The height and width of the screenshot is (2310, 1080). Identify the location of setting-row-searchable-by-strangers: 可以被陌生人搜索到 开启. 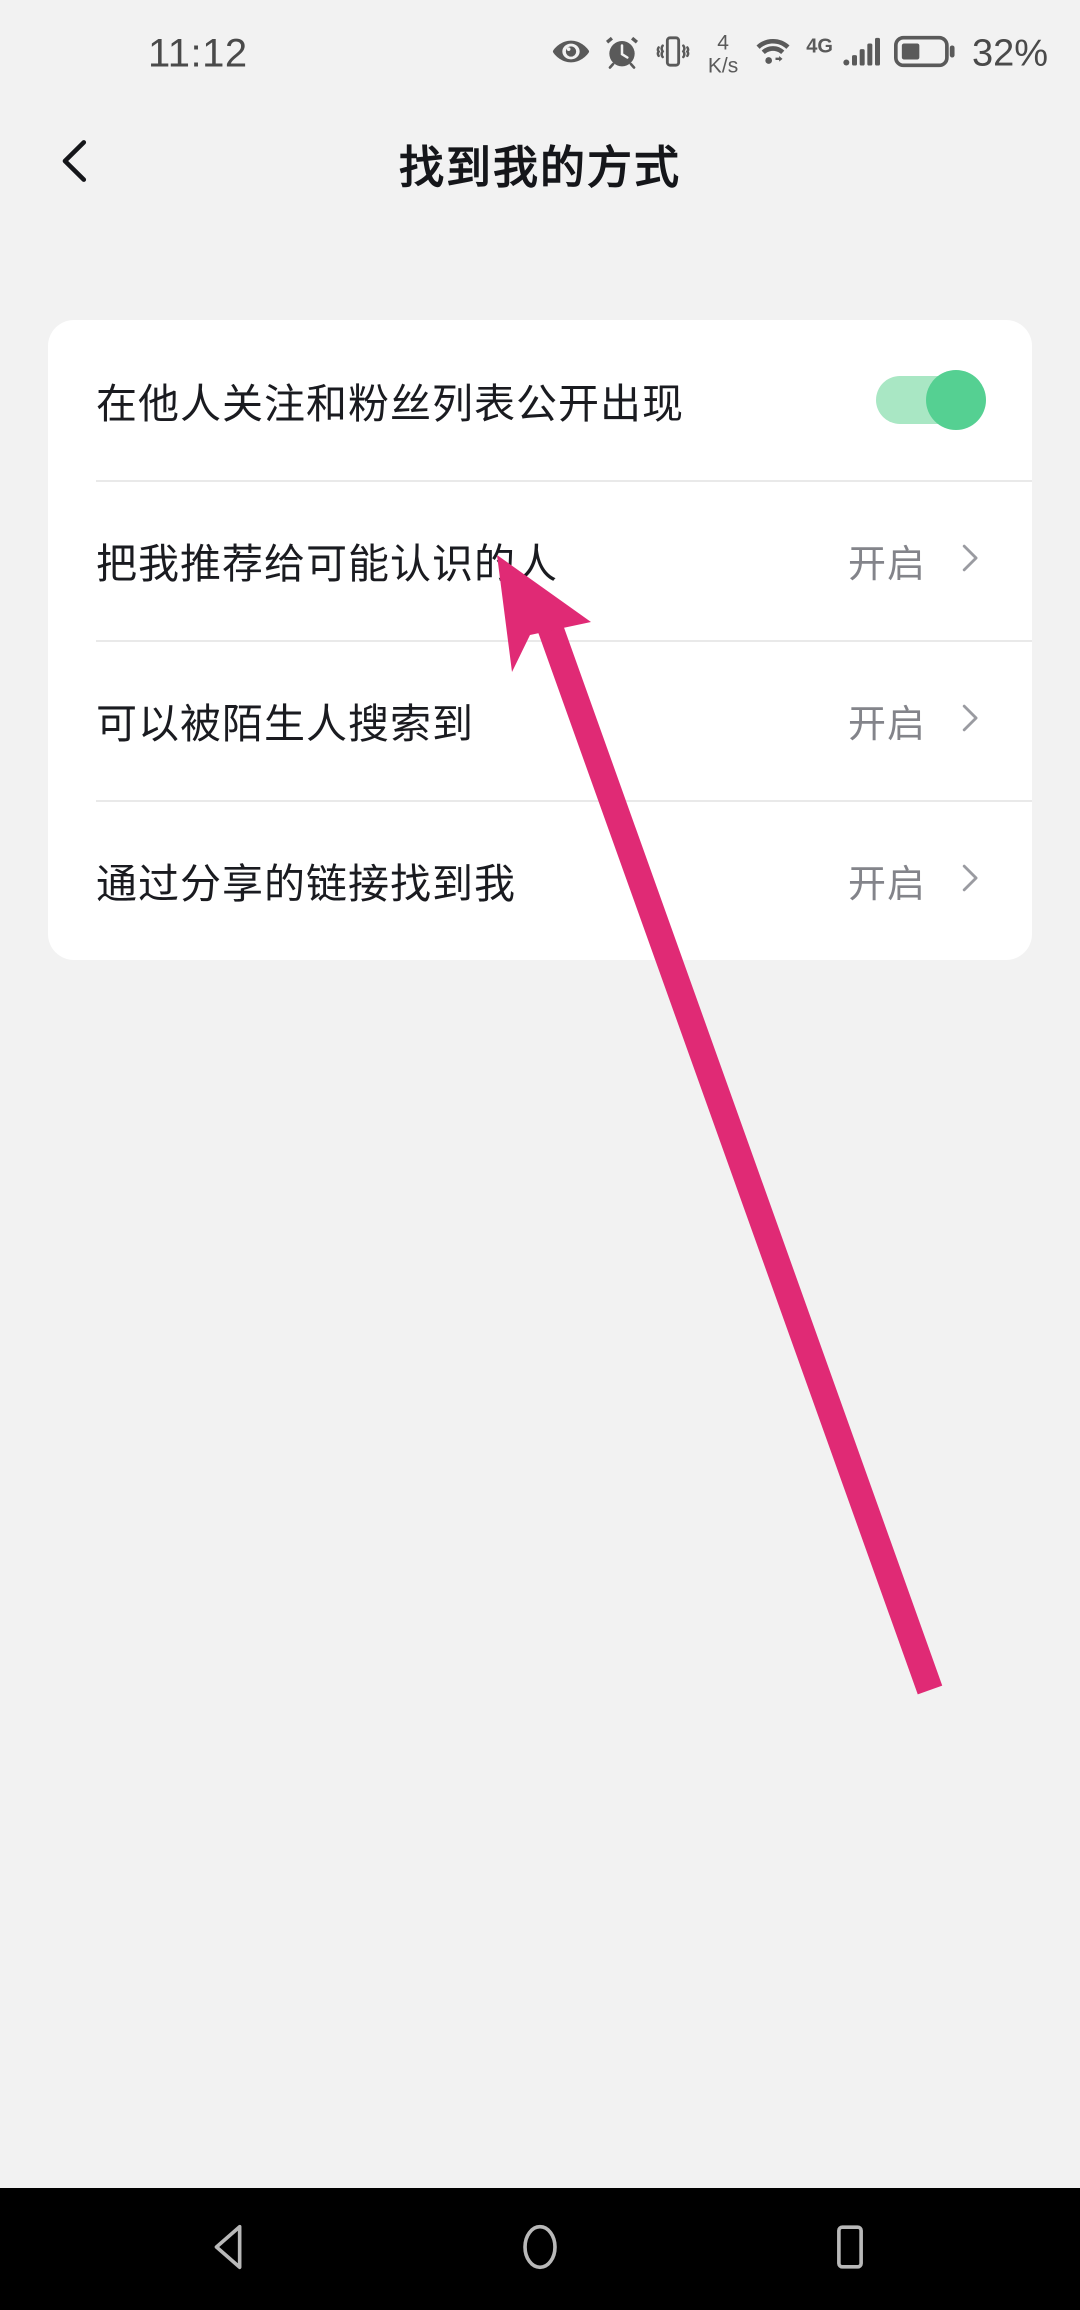
(540, 720).